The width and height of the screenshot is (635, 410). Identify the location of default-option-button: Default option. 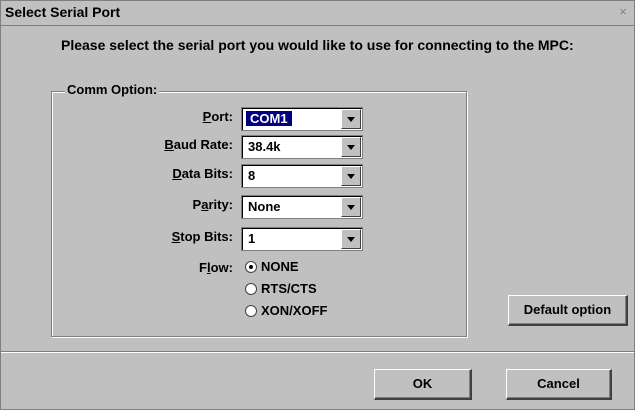
(568, 310).